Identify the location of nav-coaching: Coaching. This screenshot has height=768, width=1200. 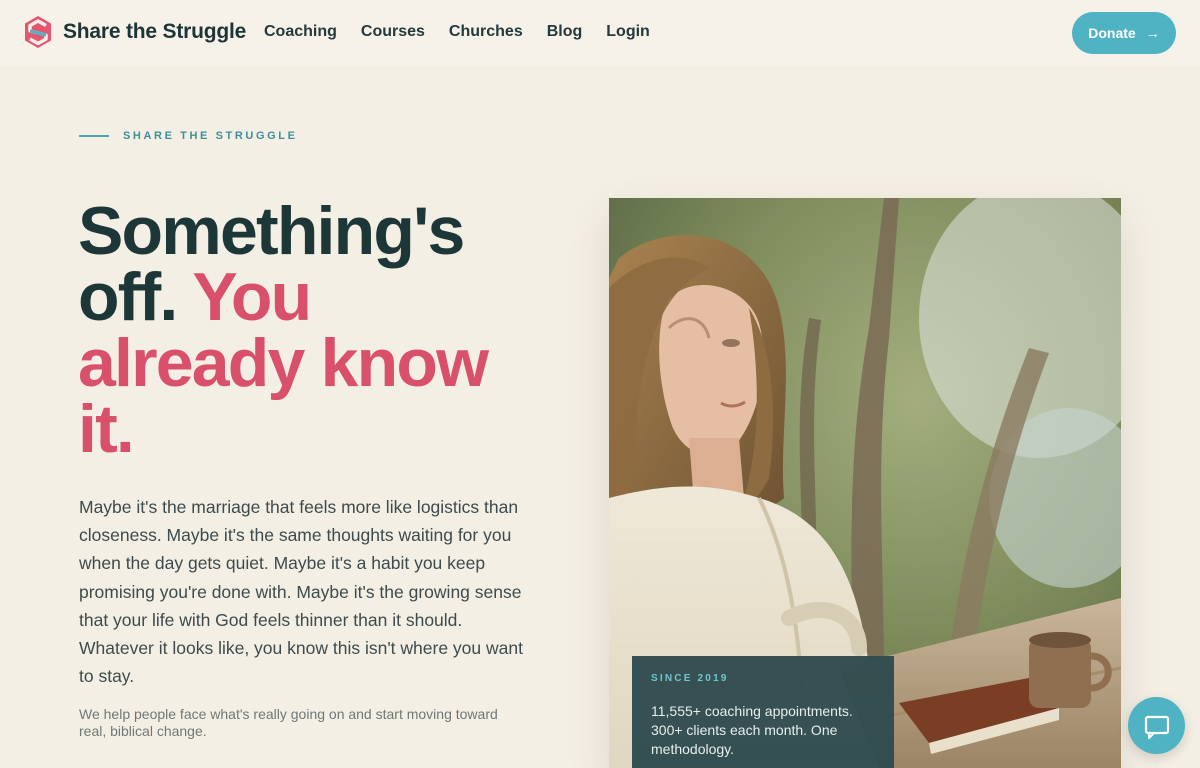
(300, 32).